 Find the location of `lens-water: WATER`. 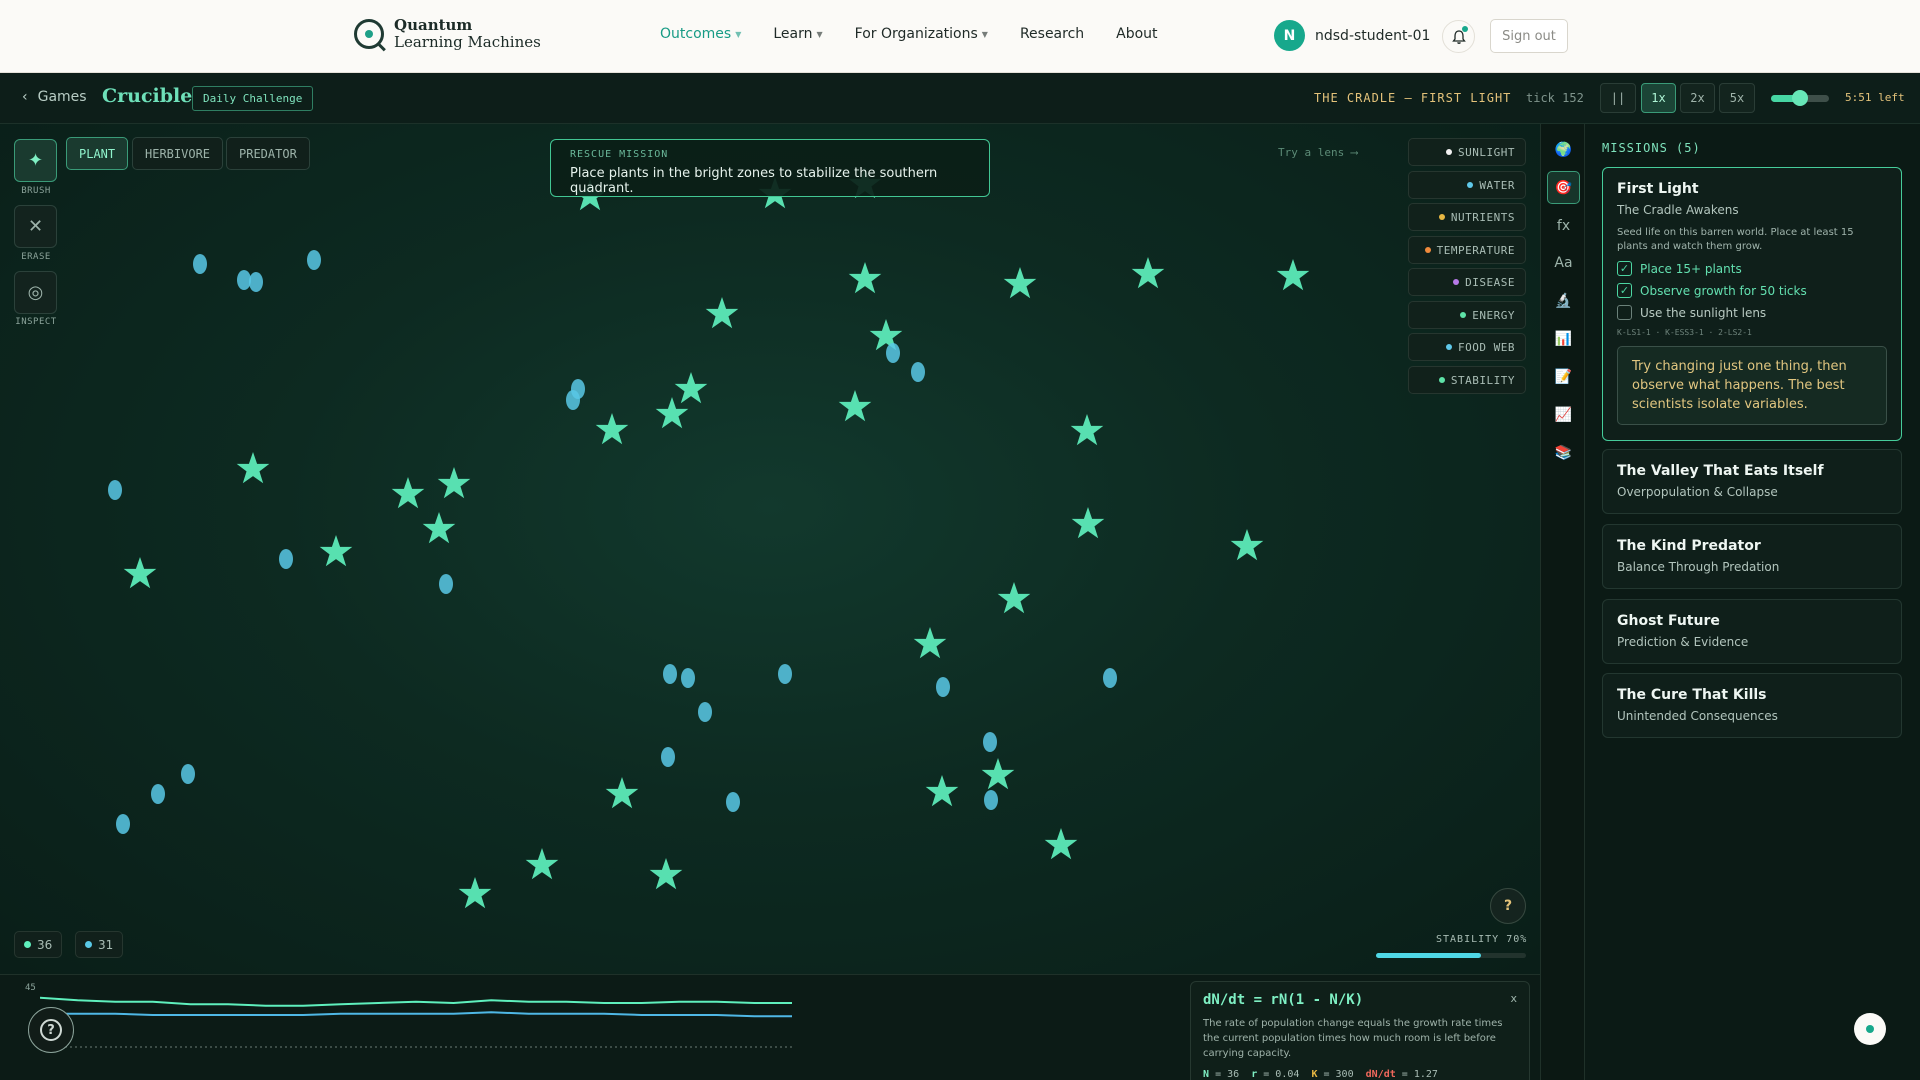

lens-water: WATER is located at coordinates (1467, 185).